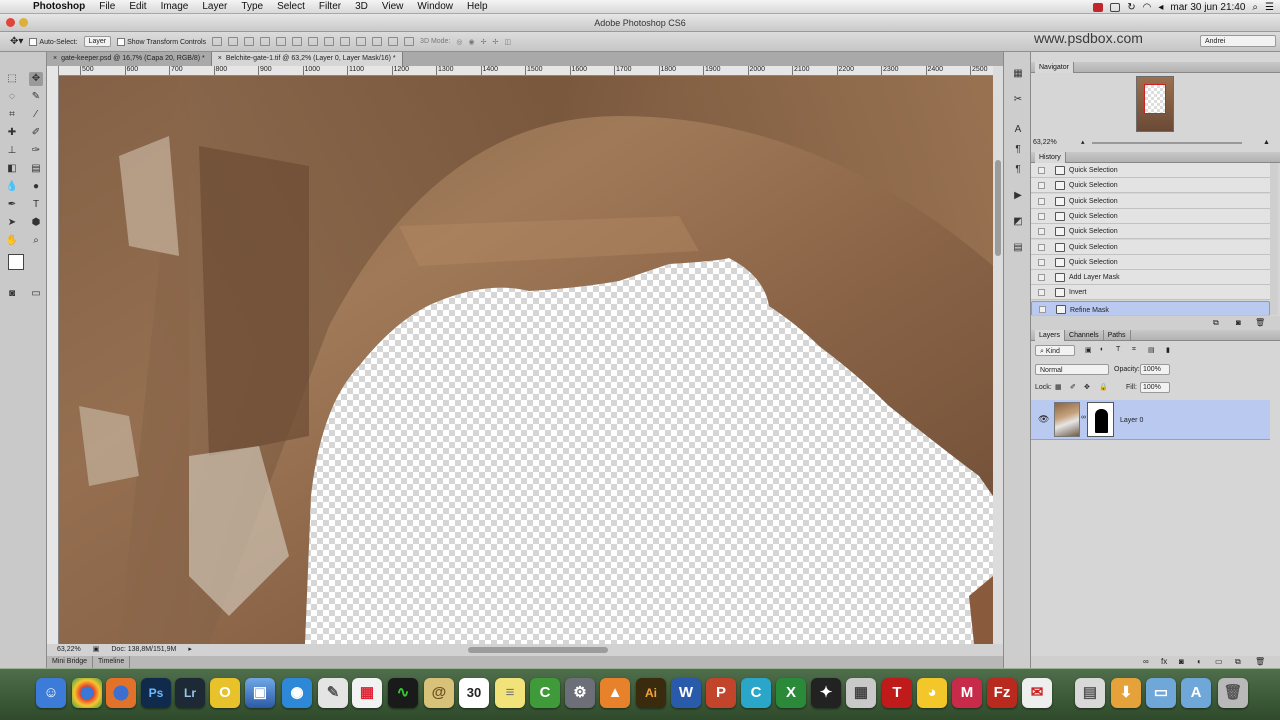 The image size is (1280, 720). I want to click on align-hcenter-icon, so click(281, 41).